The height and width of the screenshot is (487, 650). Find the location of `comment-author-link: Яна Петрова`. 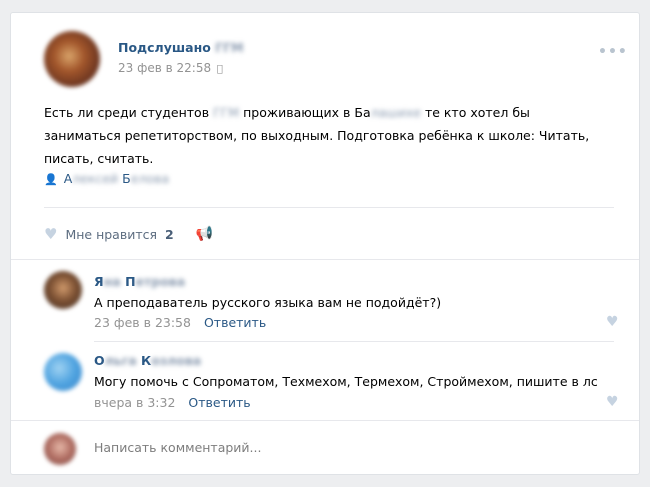

comment-author-link: Яна Петрова is located at coordinates (139, 281).